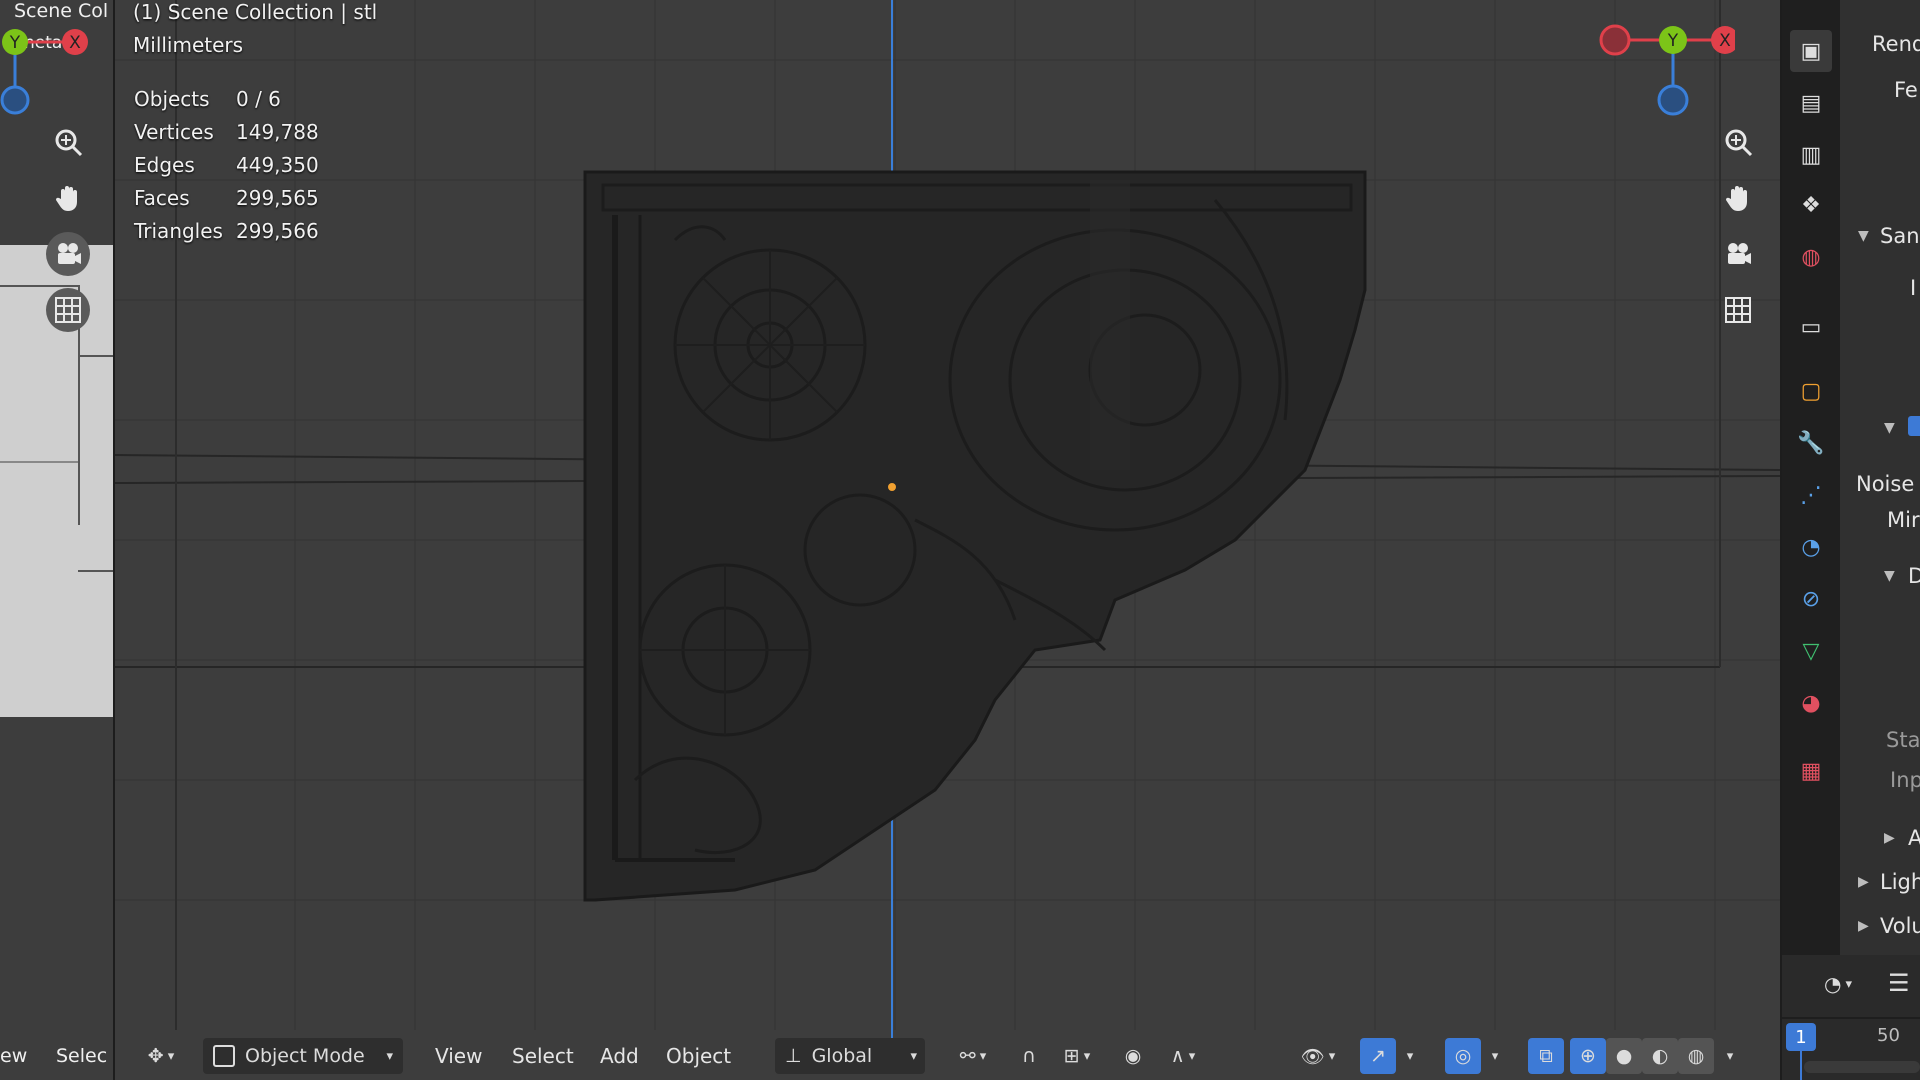  I want to click on playhead-line, so click(1801, 1065).